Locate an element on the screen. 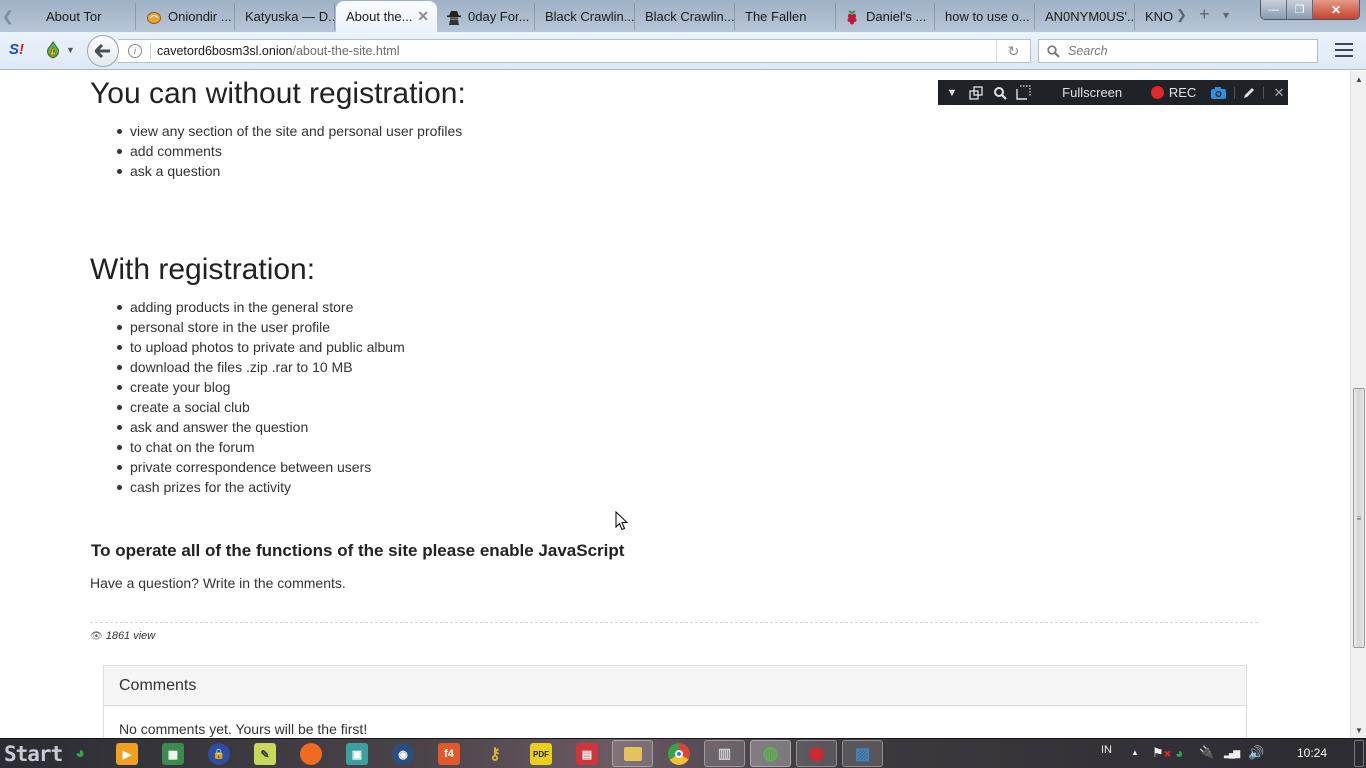 The width and height of the screenshot is (1366, 768). volume-icon: 🔊 is located at coordinates (1256, 753).